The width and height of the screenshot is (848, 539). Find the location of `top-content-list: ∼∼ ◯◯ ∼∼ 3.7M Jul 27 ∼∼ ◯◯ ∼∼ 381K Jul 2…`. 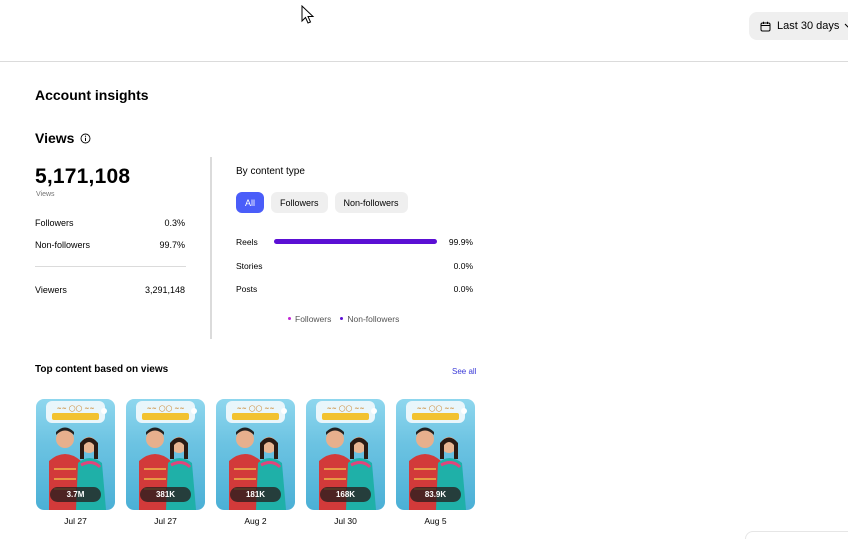

top-content-list: ∼∼ ◯◯ ∼∼ 3.7M Jul 27 ∼∼ ◯◯ ∼∼ 381K Jul 2… is located at coordinates (255, 462).